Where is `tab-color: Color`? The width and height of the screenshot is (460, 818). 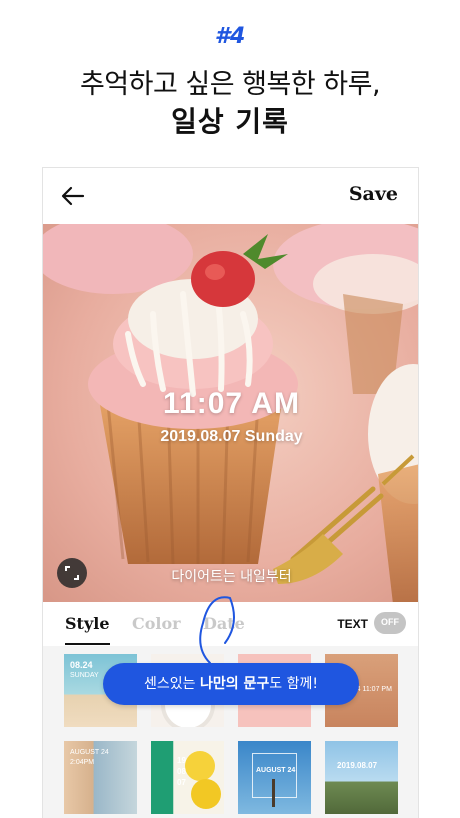
tab-color: Color is located at coordinates (156, 623).